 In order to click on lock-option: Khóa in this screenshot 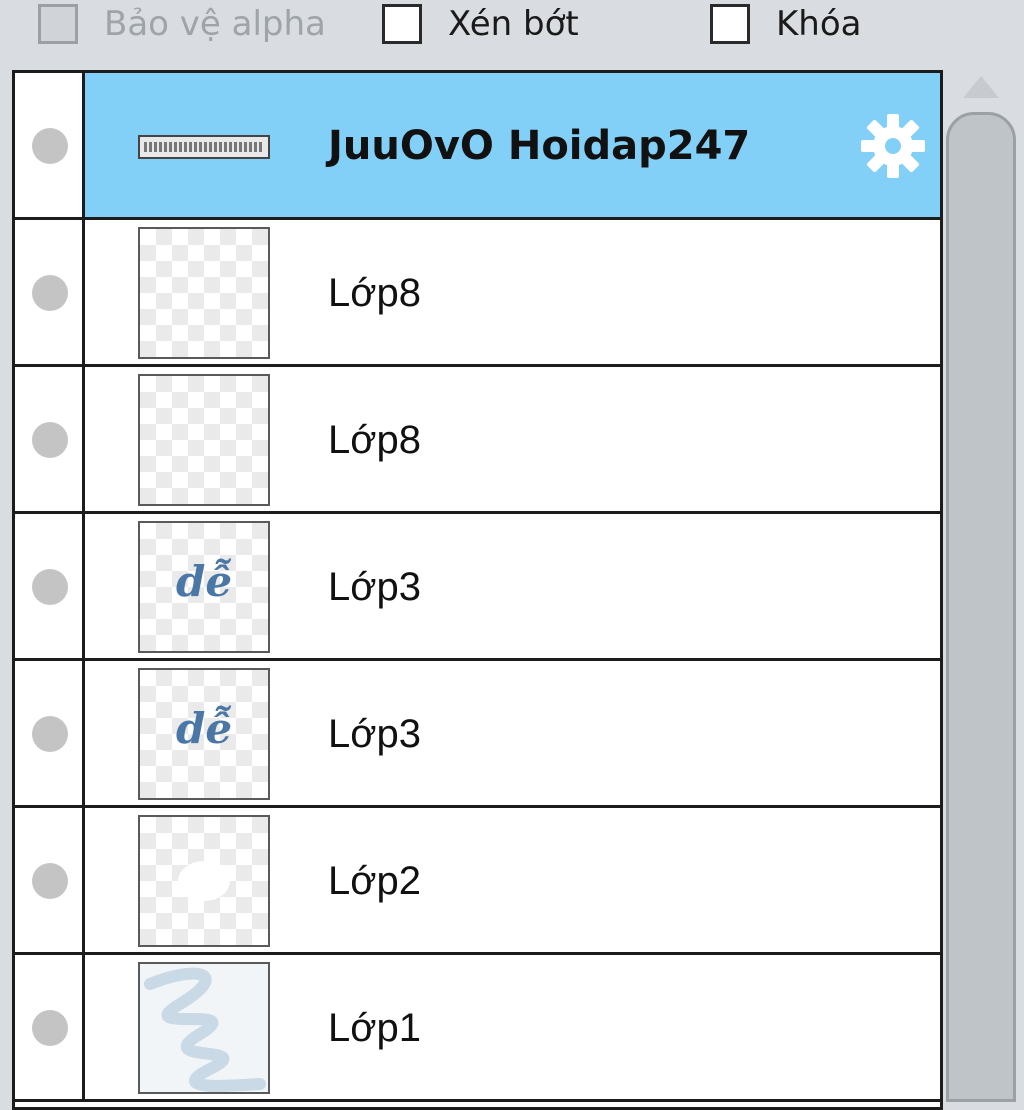, I will do `click(785, 24)`.